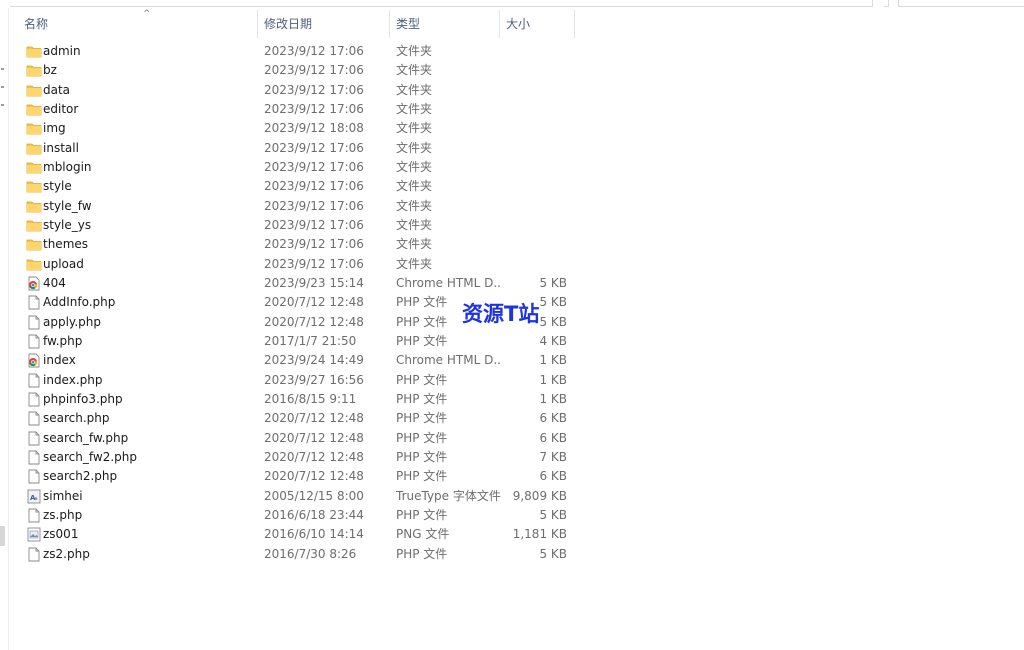  Describe the element at coordinates (298, 244) in the screenshot. I see `file-row: themes 2023/9/12 17:06 文件夹` at that location.